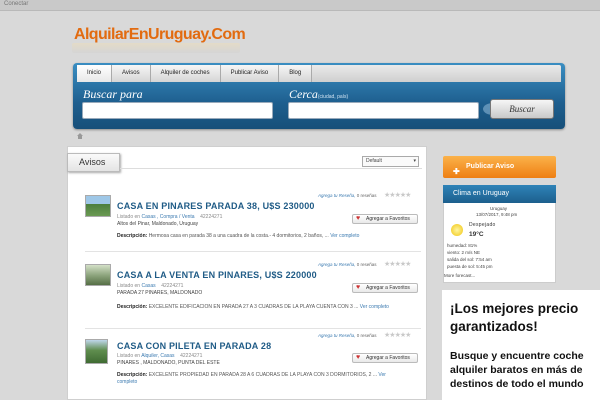 The image size is (600, 400). I want to click on section-title: Avisos, so click(93, 162).